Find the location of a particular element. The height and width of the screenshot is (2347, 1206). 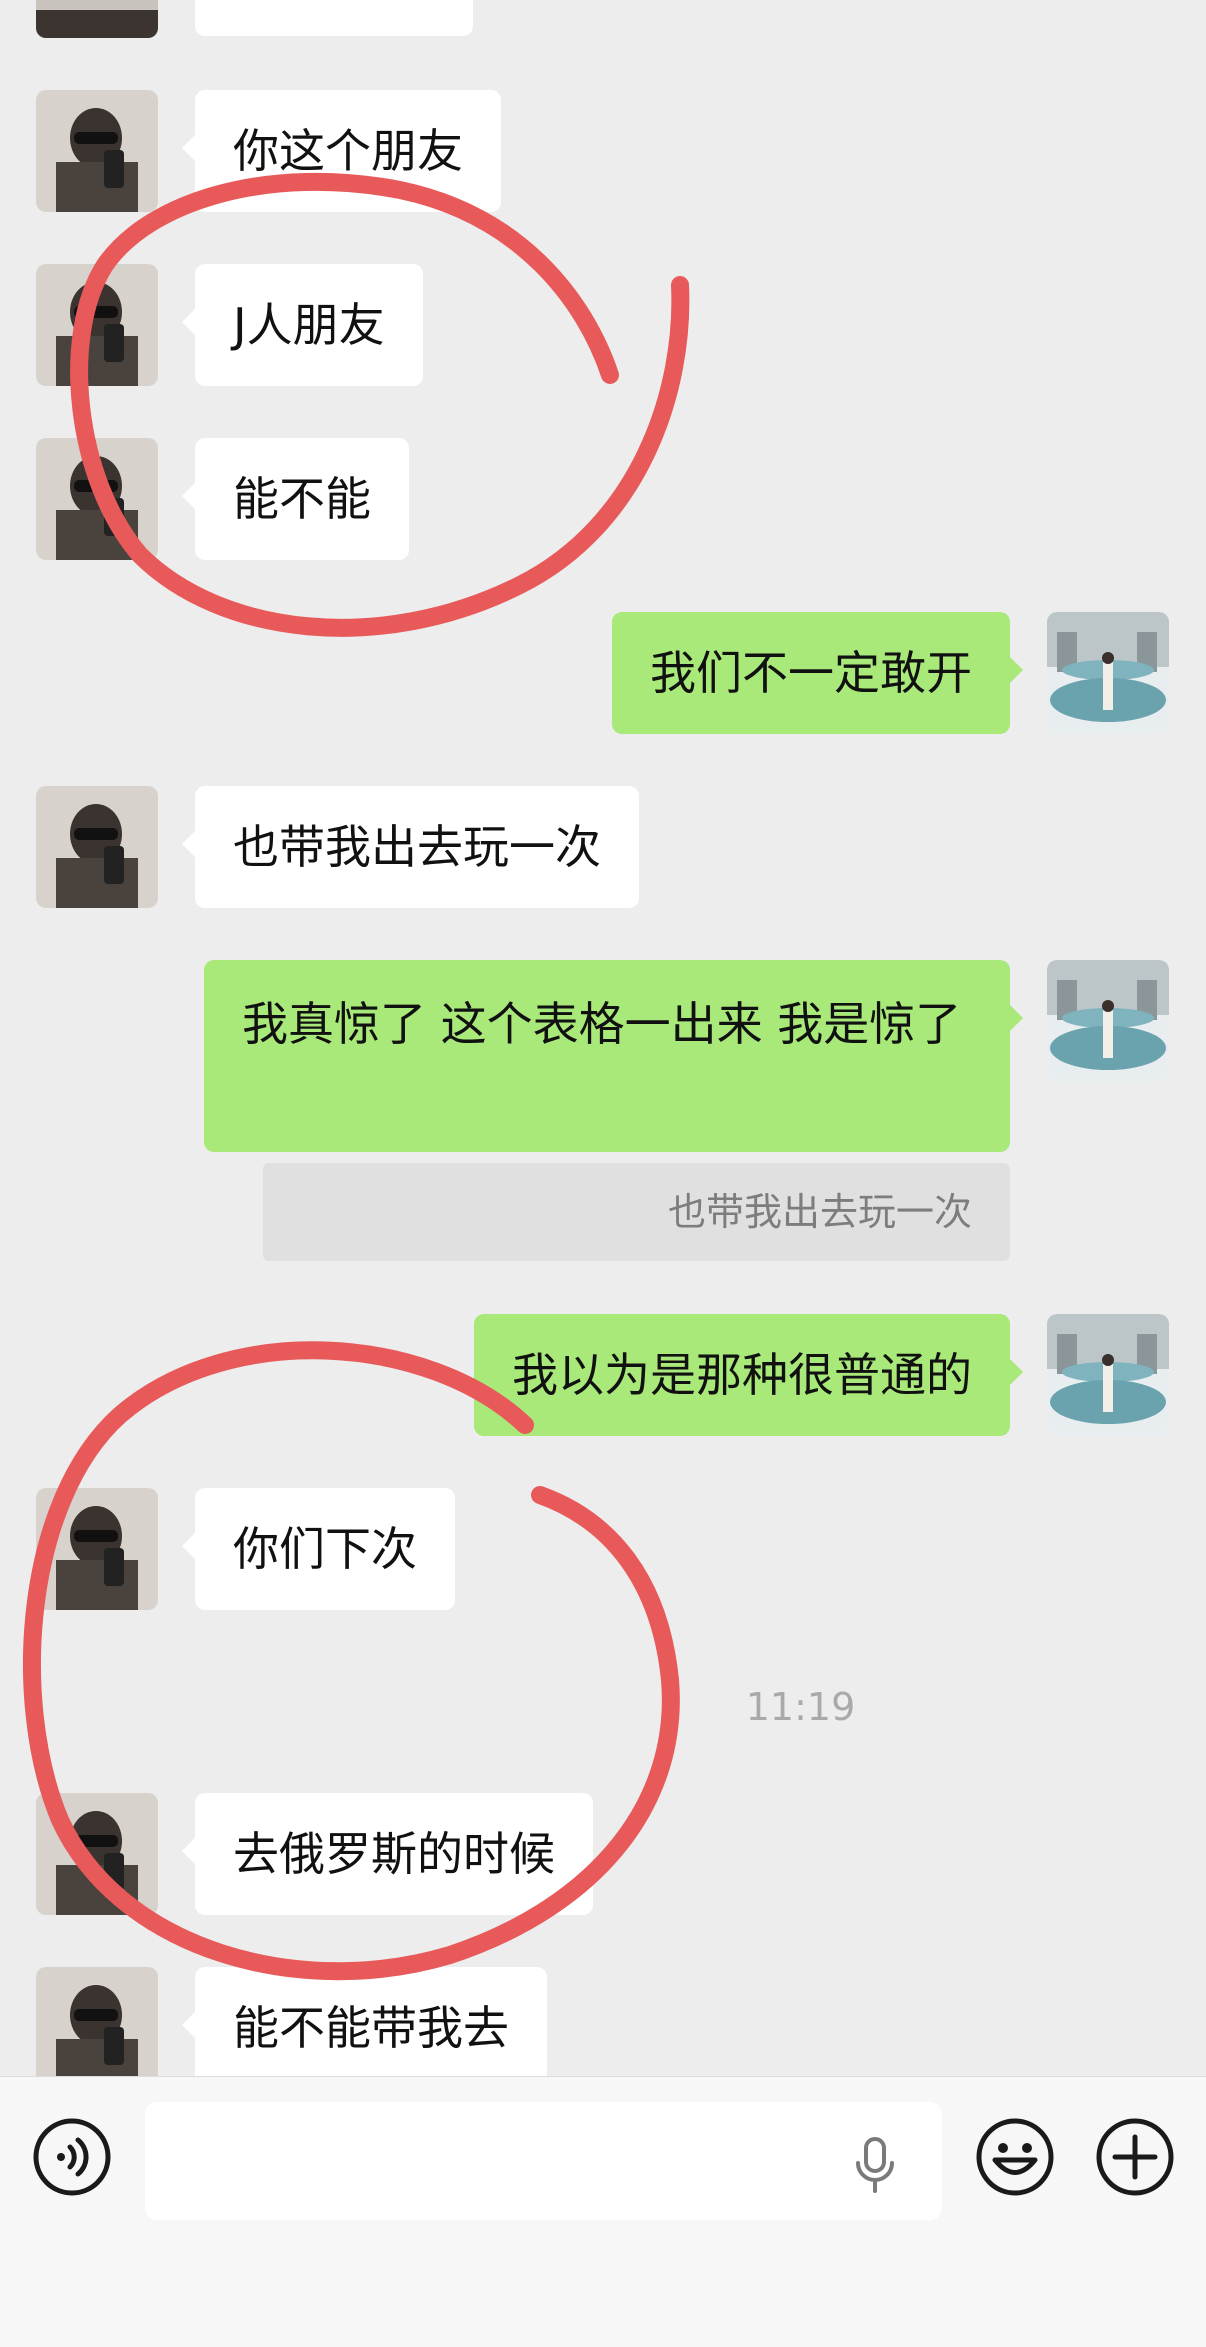

message-bubble: 我以为是那种很普通的 is located at coordinates (748, 1375).